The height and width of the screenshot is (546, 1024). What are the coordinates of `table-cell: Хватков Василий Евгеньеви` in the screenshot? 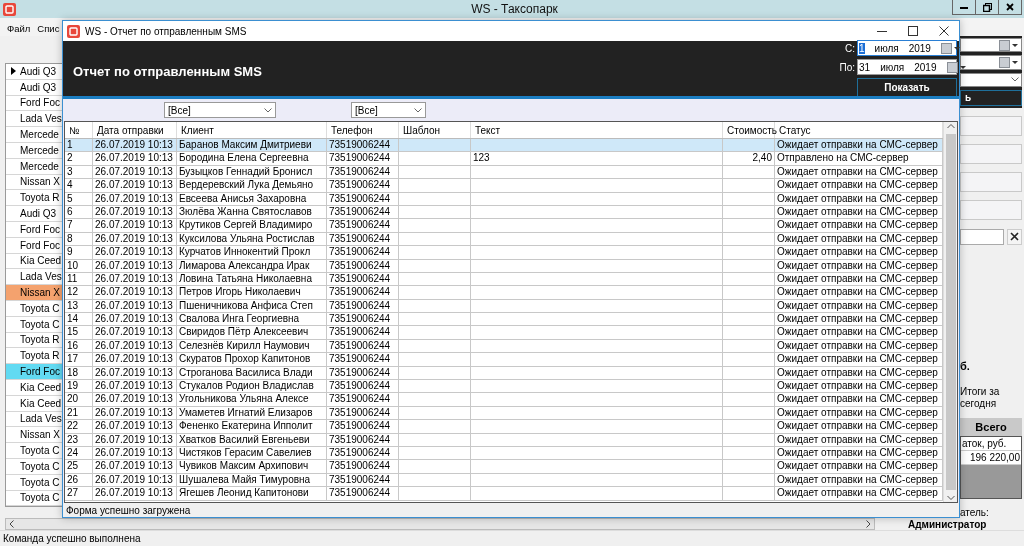 It's located at (252, 440).